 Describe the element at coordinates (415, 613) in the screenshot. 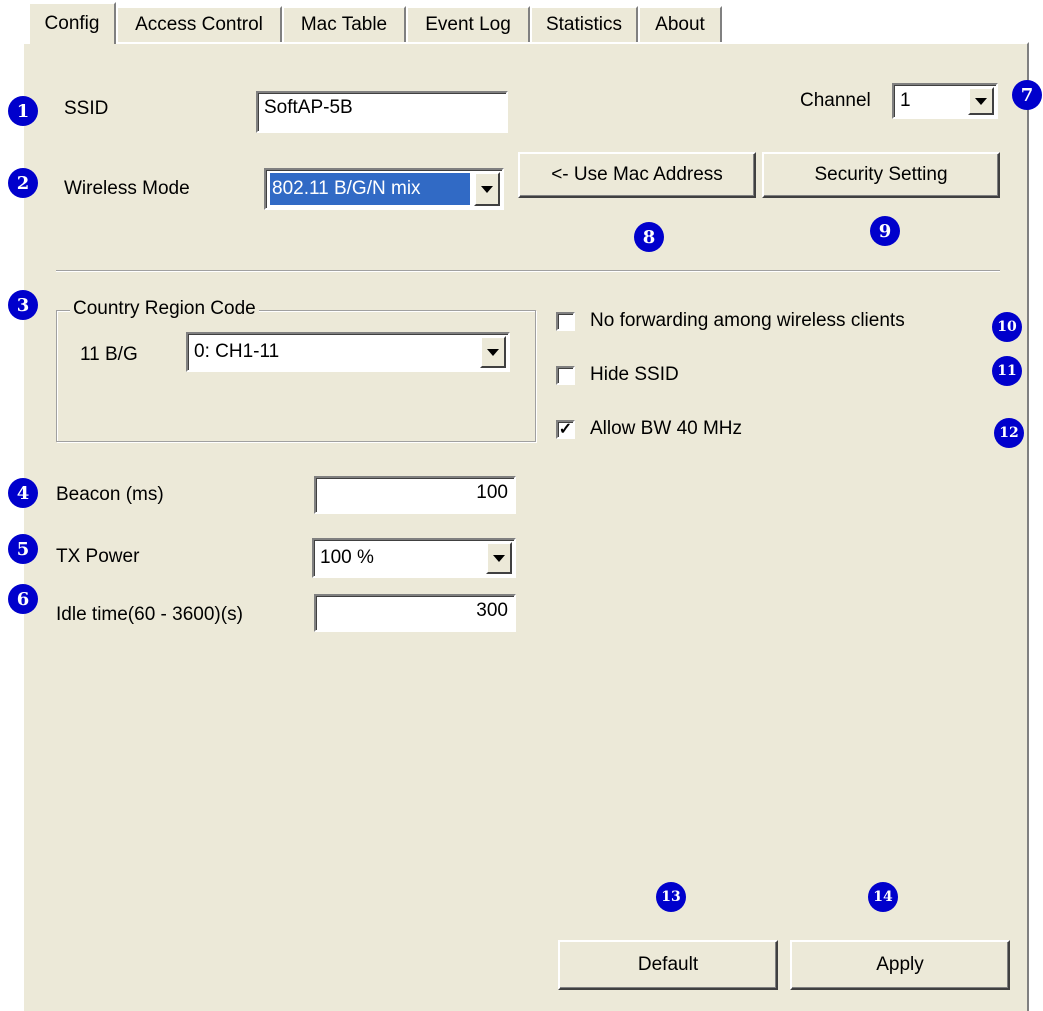

I see `idle-time-input: 300` at that location.